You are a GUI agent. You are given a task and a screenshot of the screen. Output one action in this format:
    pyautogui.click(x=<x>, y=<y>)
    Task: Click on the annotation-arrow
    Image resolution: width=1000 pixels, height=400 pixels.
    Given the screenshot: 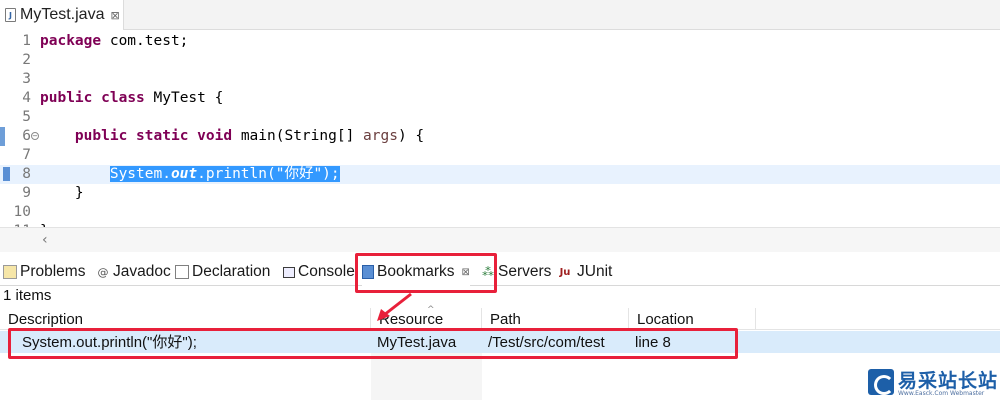 What is the action you would take?
    pyautogui.click(x=394, y=306)
    